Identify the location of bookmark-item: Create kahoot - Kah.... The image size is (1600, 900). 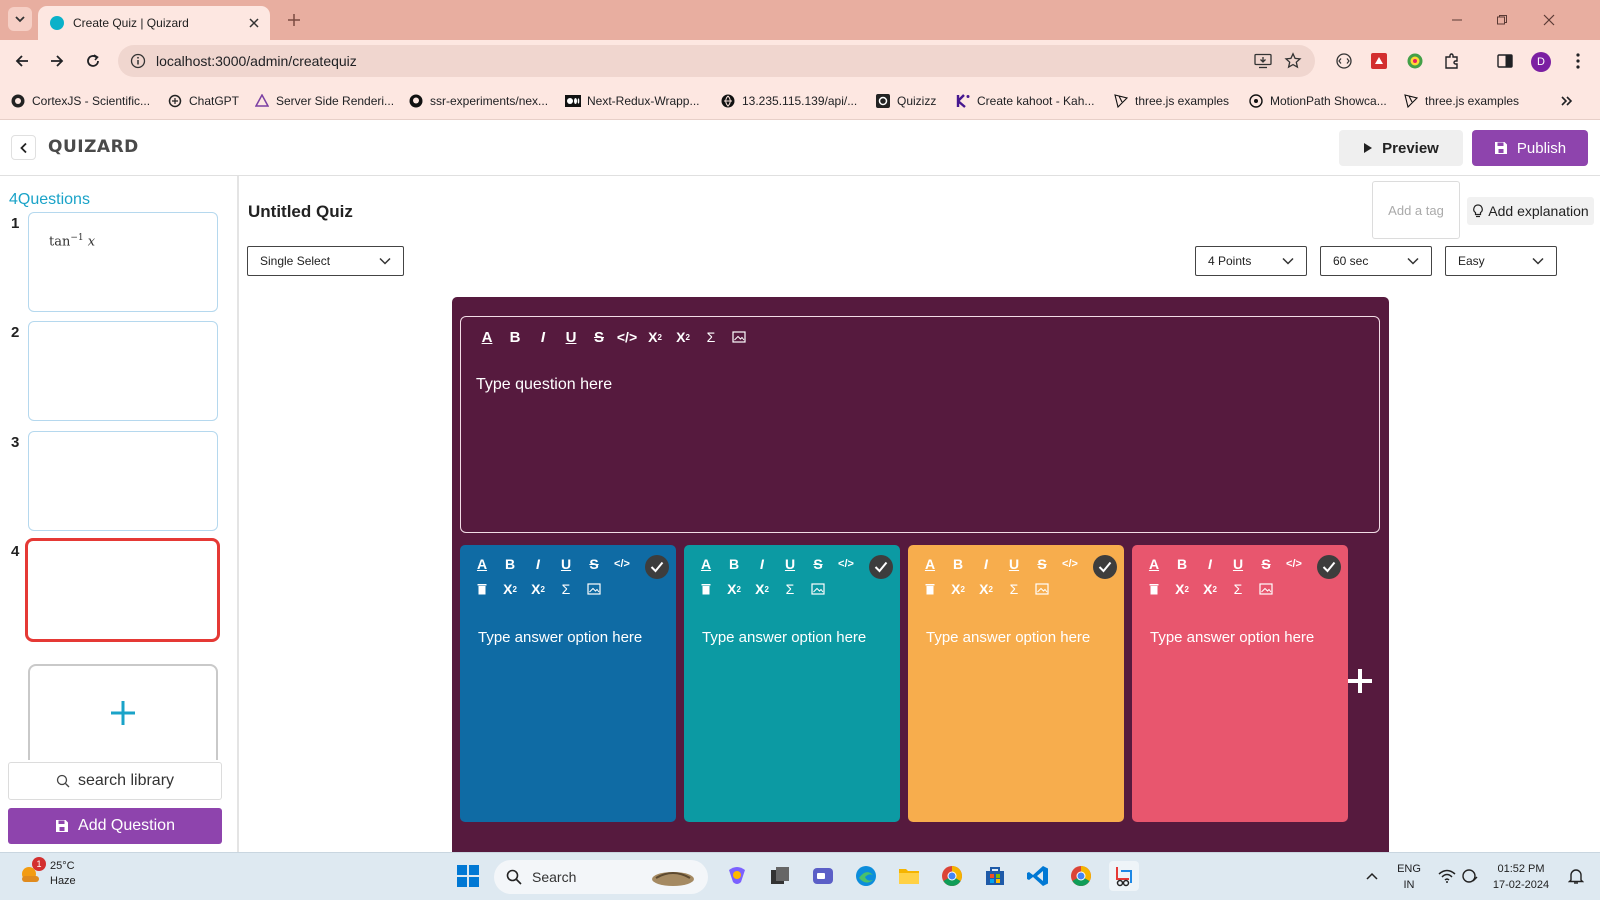
(1024, 101).